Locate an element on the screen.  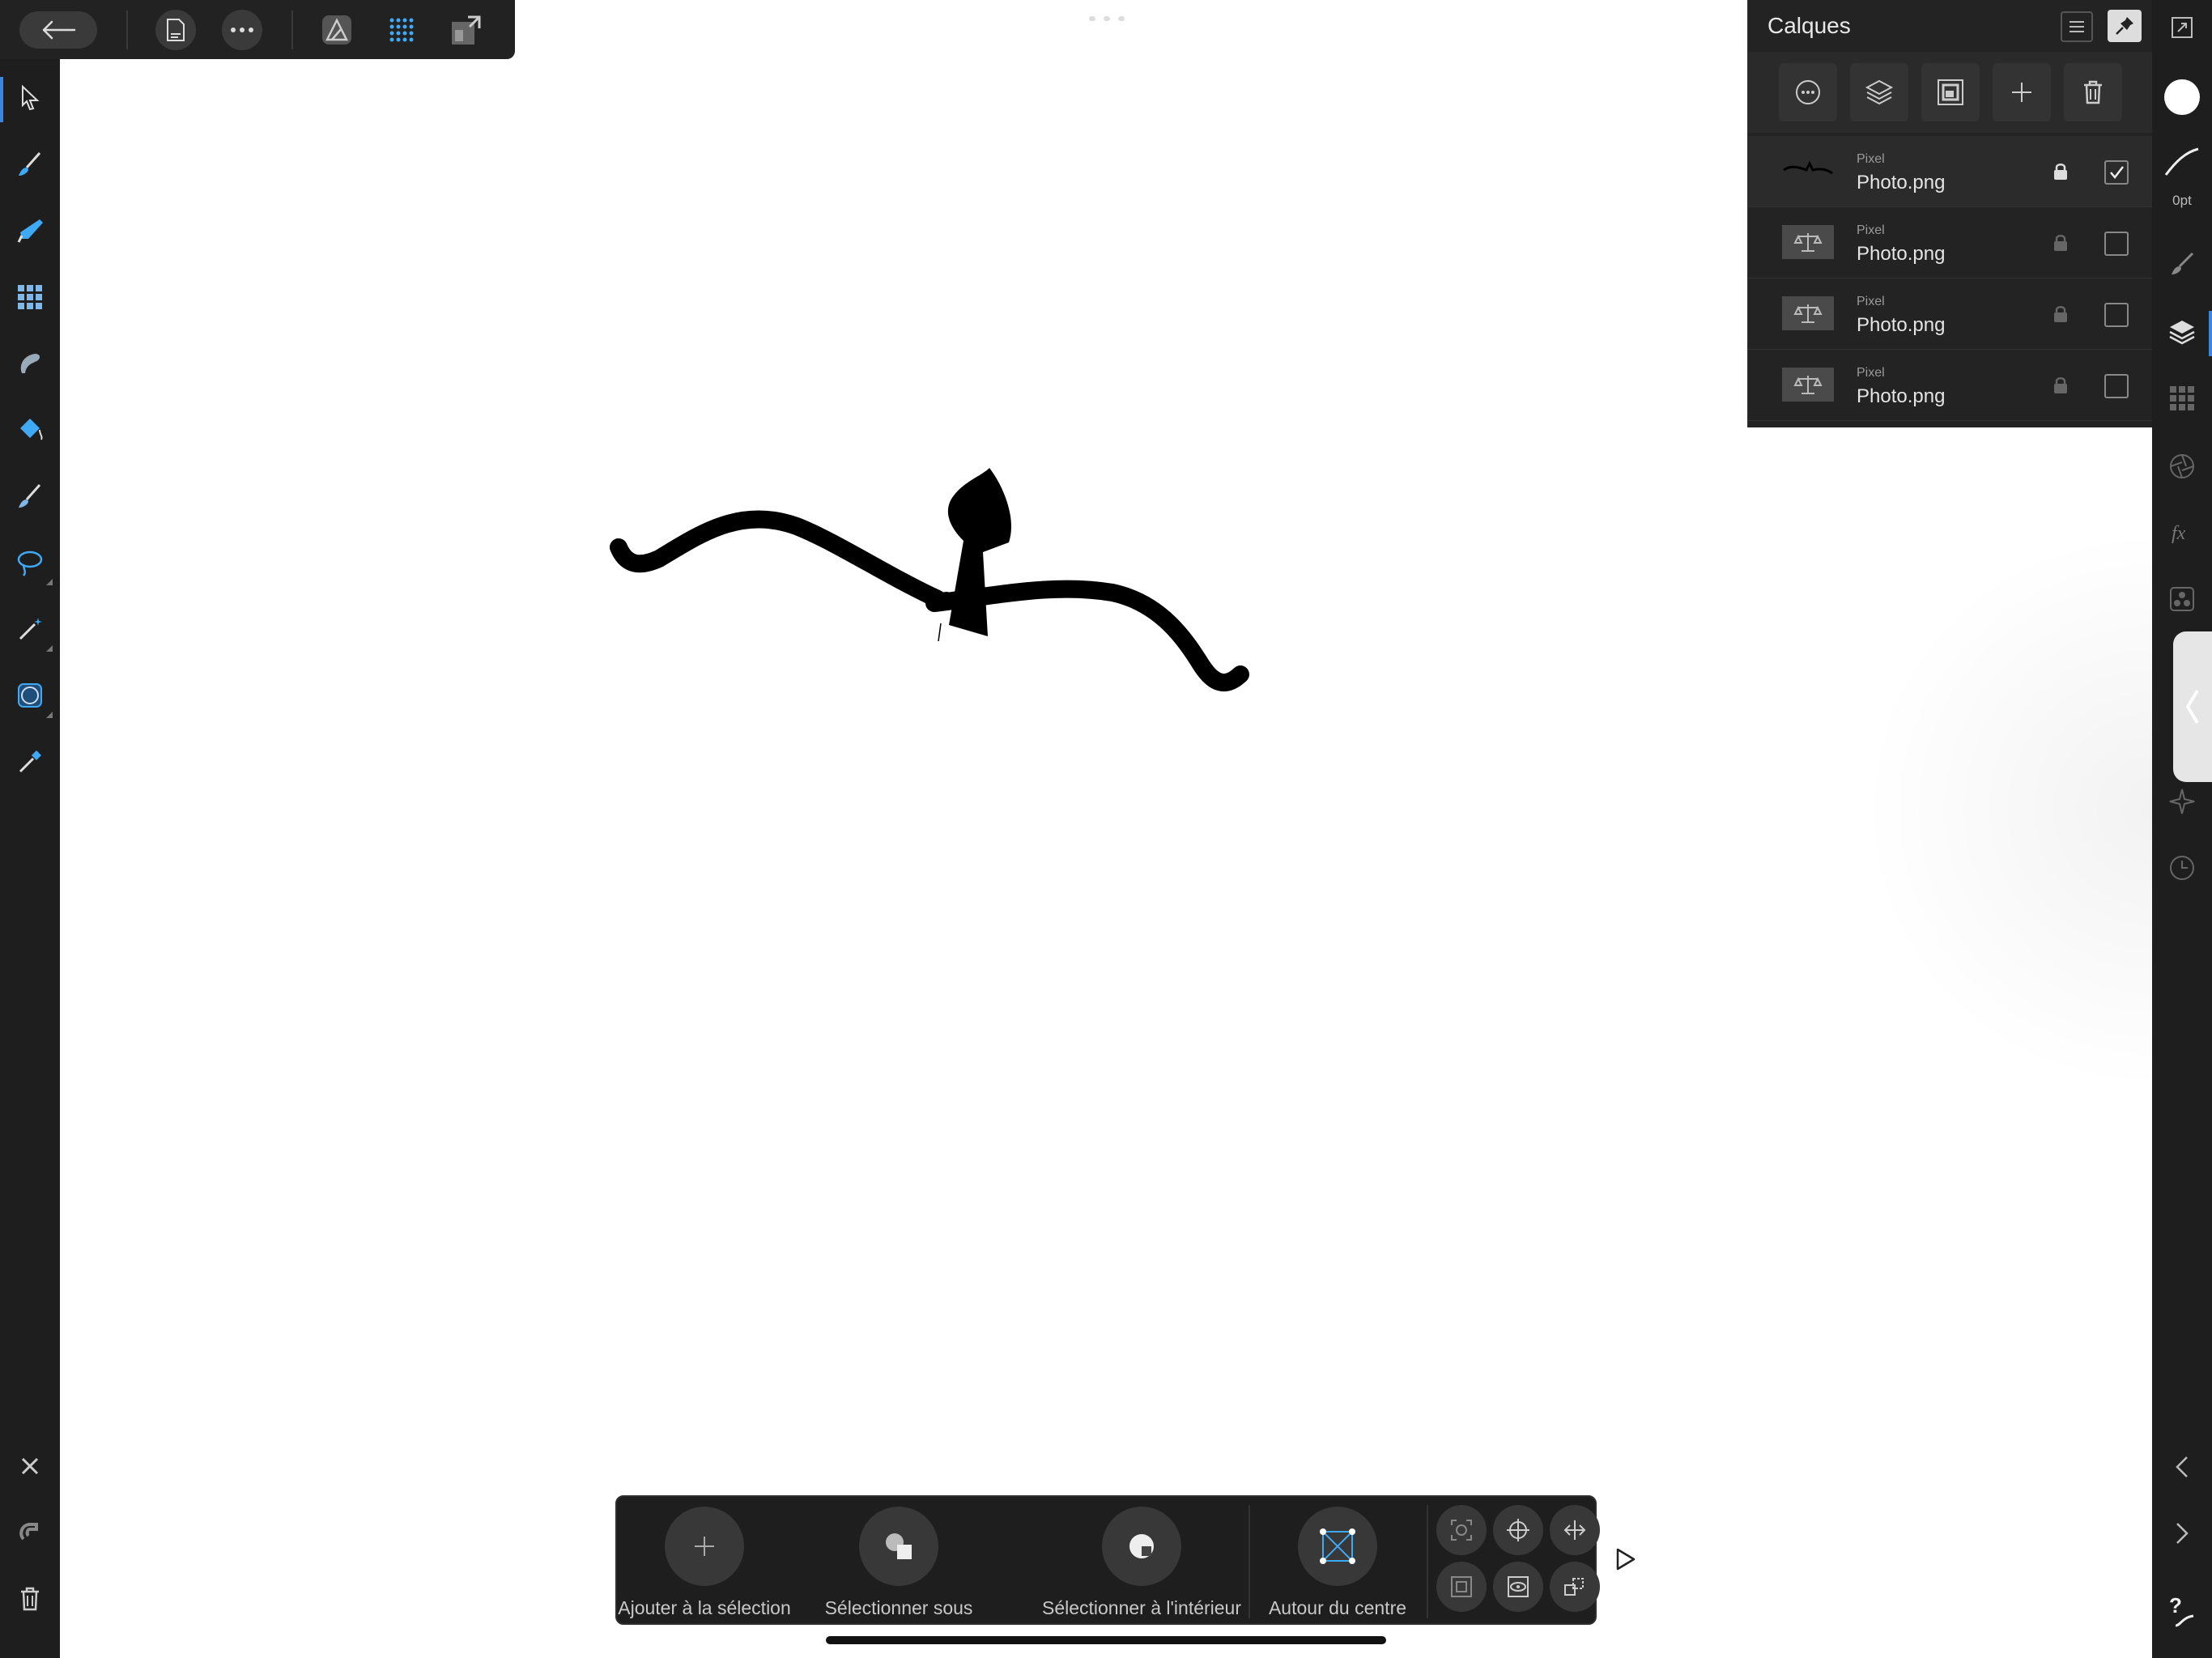
effects-studio-button: fx is located at coordinates (2182, 532).